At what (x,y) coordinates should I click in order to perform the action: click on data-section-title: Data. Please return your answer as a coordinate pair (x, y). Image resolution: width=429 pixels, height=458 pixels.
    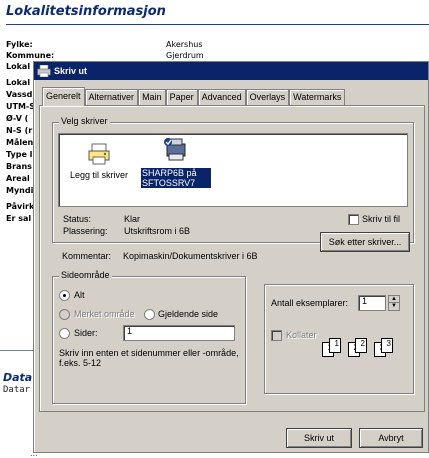
    Looking at the image, I should click on (18, 377).